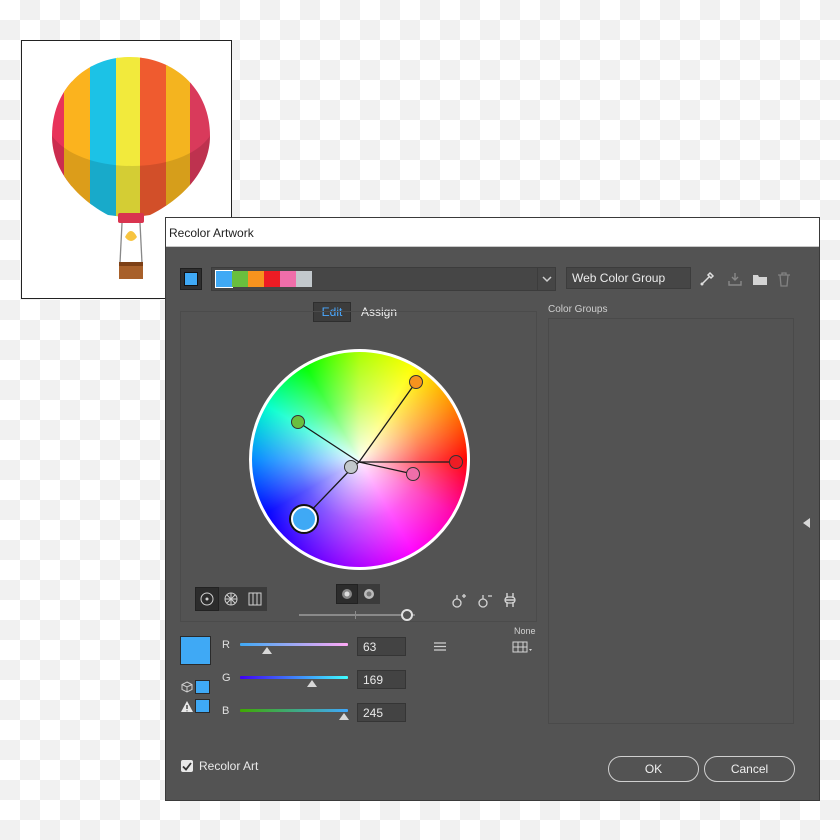  I want to click on smooth-color-wheel-icon, so click(207, 599).